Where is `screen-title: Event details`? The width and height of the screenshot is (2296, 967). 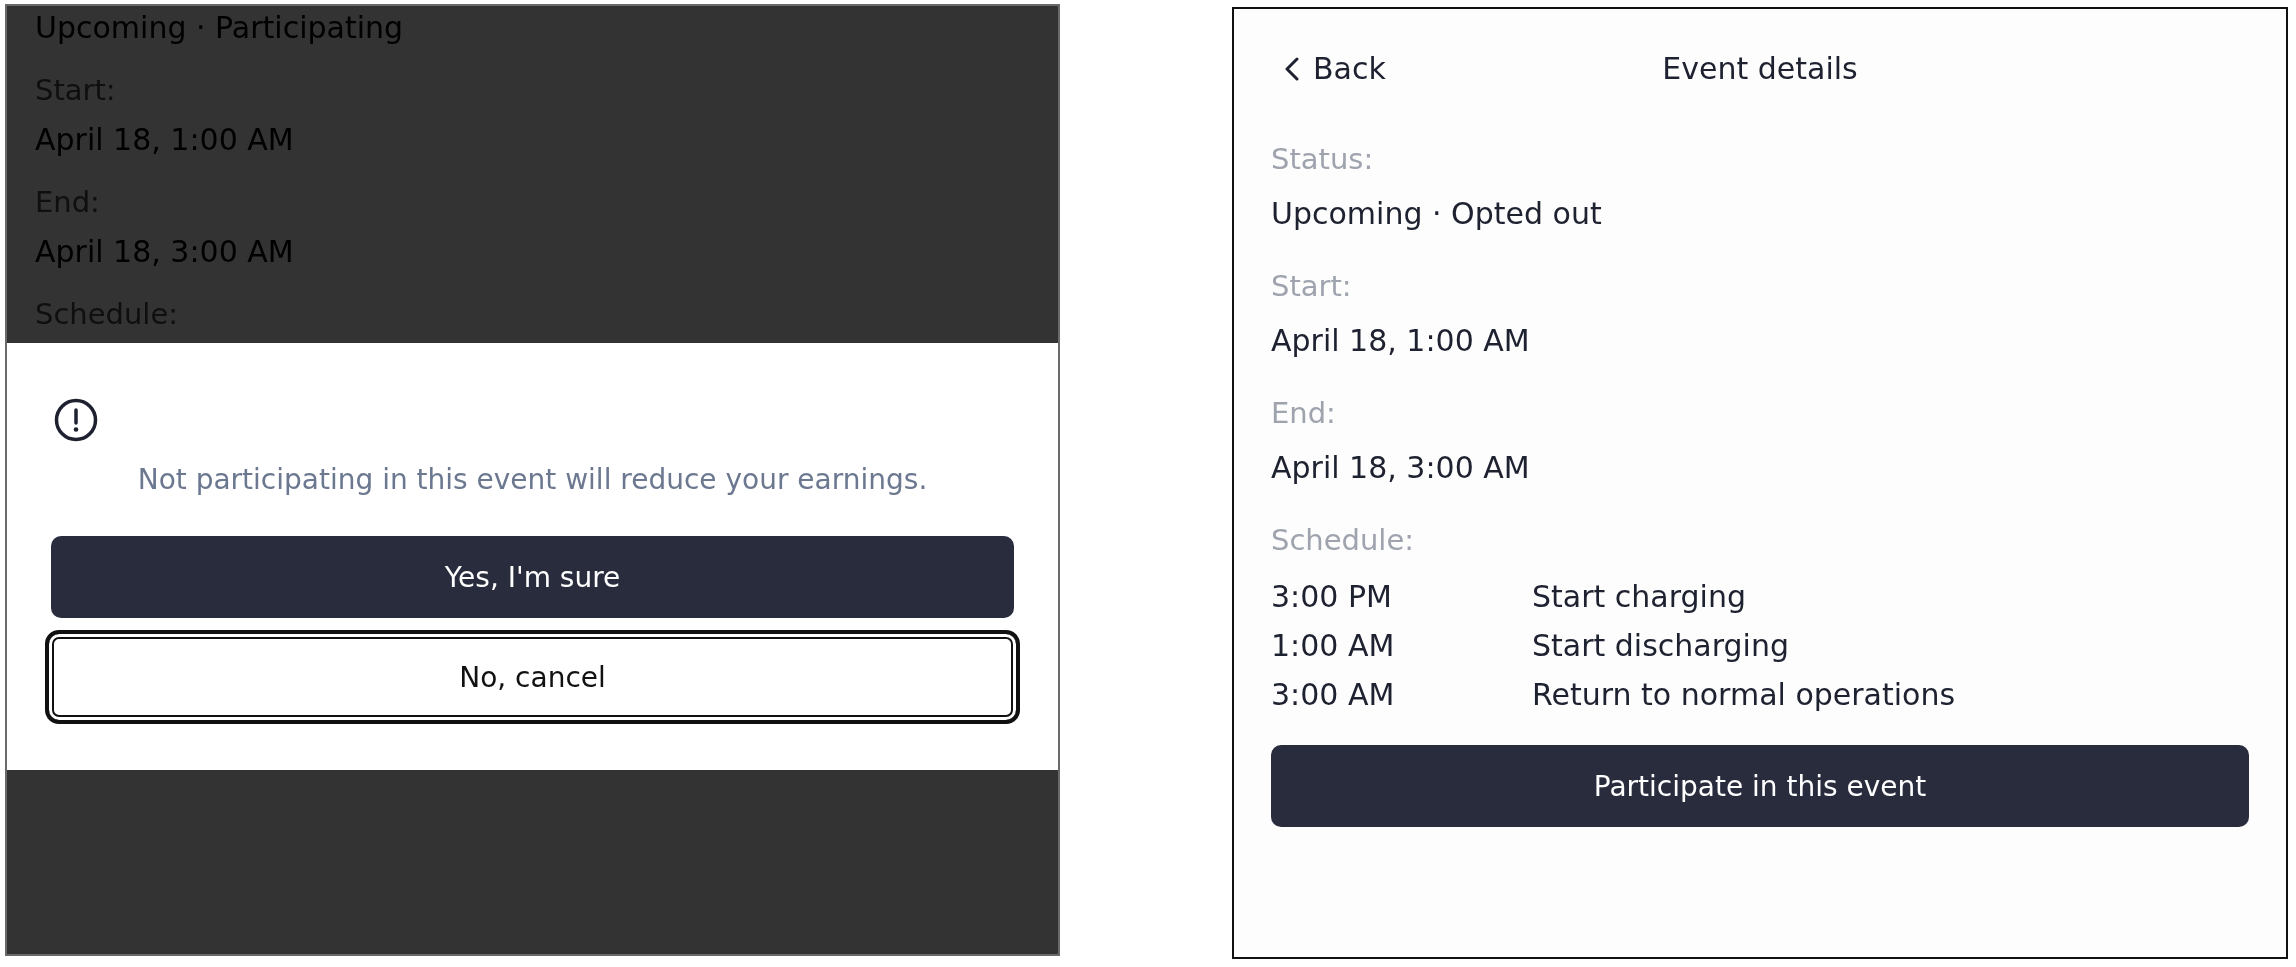
screen-title: Event details is located at coordinates (1760, 69).